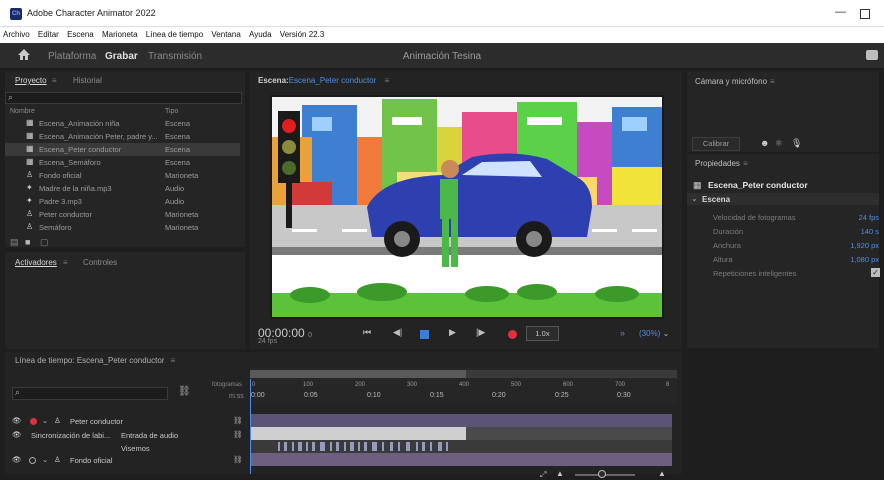 The image size is (884, 480). I want to click on play-icon: ▶, so click(452, 332).